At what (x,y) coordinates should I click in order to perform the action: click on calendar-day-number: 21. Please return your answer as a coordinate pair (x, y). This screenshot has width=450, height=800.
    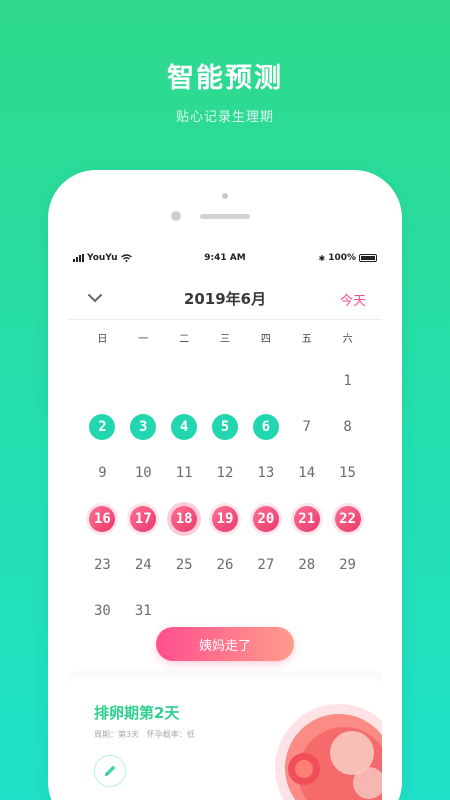
    Looking at the image, I should click on (306, 519).